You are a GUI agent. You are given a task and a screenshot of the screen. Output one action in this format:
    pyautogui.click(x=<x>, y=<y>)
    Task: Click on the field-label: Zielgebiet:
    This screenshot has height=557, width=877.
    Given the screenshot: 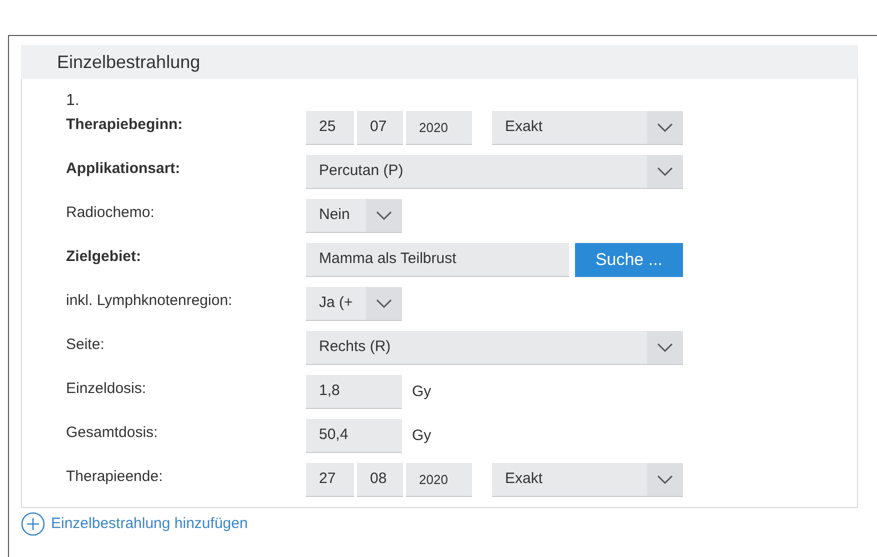 What is the action you would take?
    pyautogui.click(x=104, y=257)
    